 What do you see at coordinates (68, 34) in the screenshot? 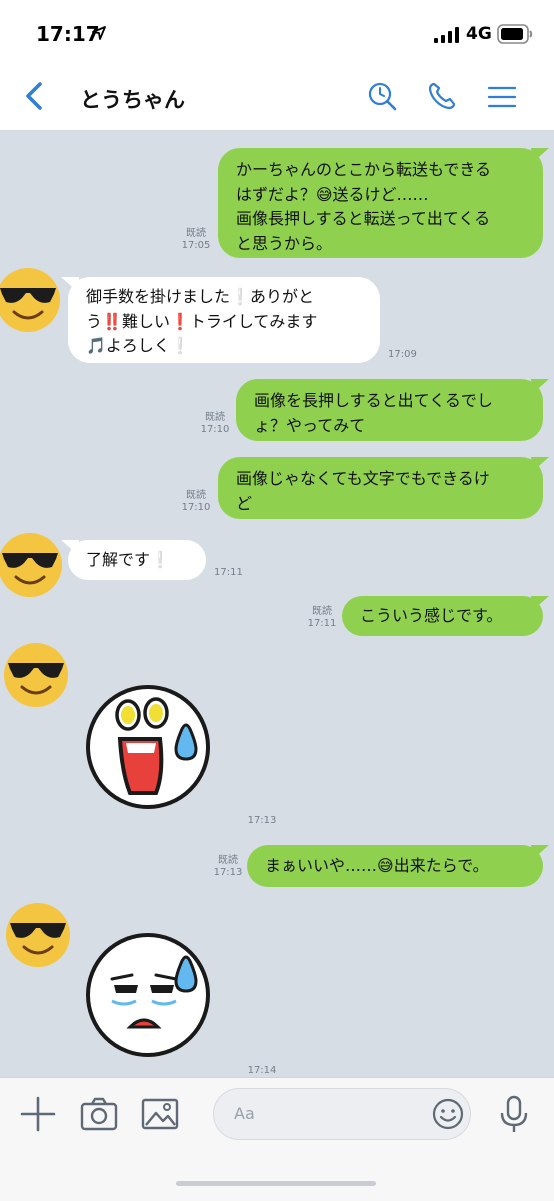
I see `status-time: 17:17` at bounding box center [68, 34].